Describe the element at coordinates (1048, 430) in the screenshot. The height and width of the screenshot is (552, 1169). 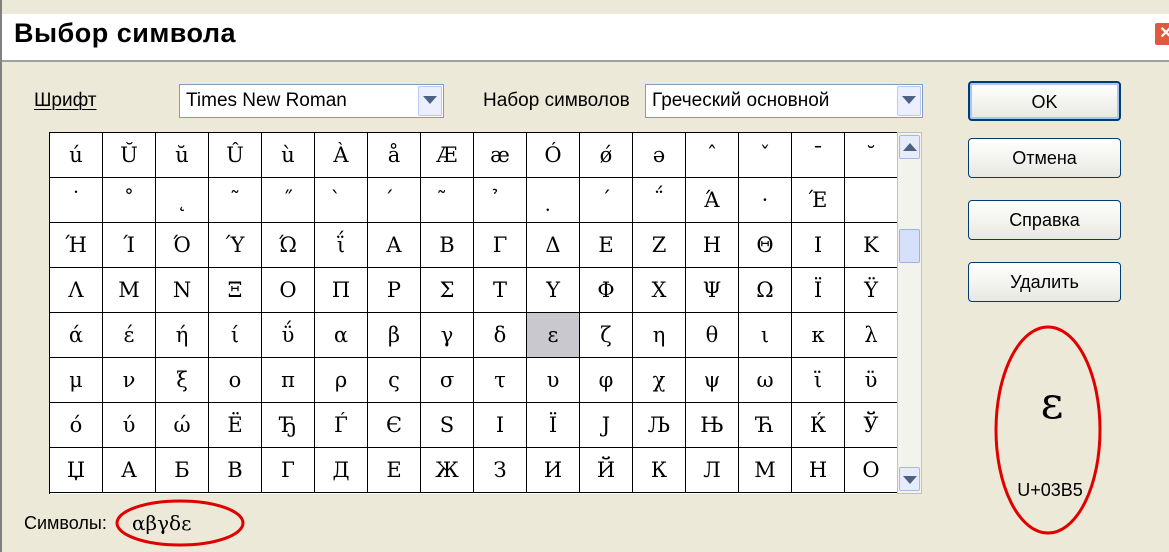
I see `annotation-ellipse-preview` at that location.